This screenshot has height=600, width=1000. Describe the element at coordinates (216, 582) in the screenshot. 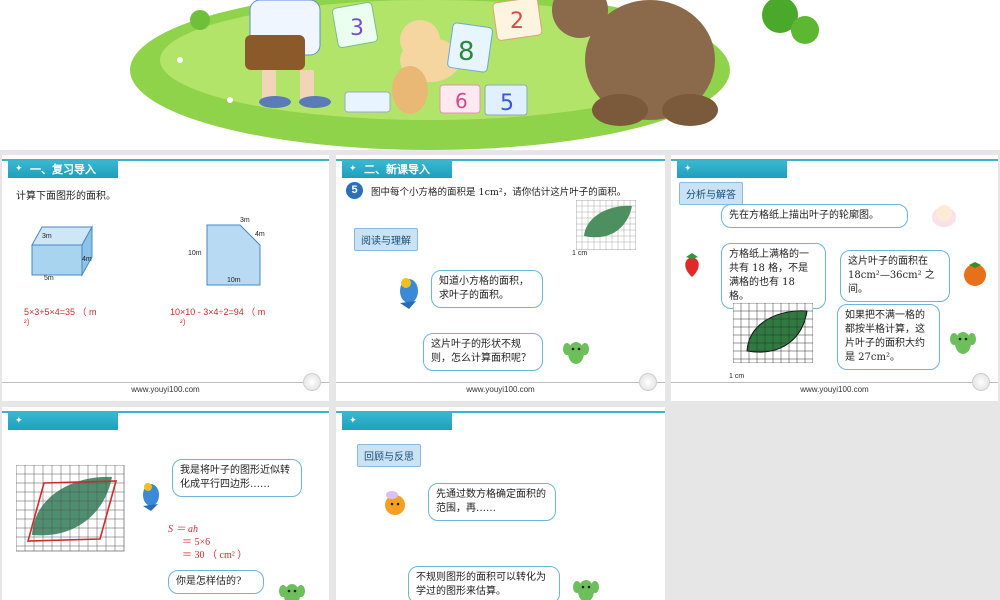

I see `speech-bubble: 你是怎样估的?` at that location.